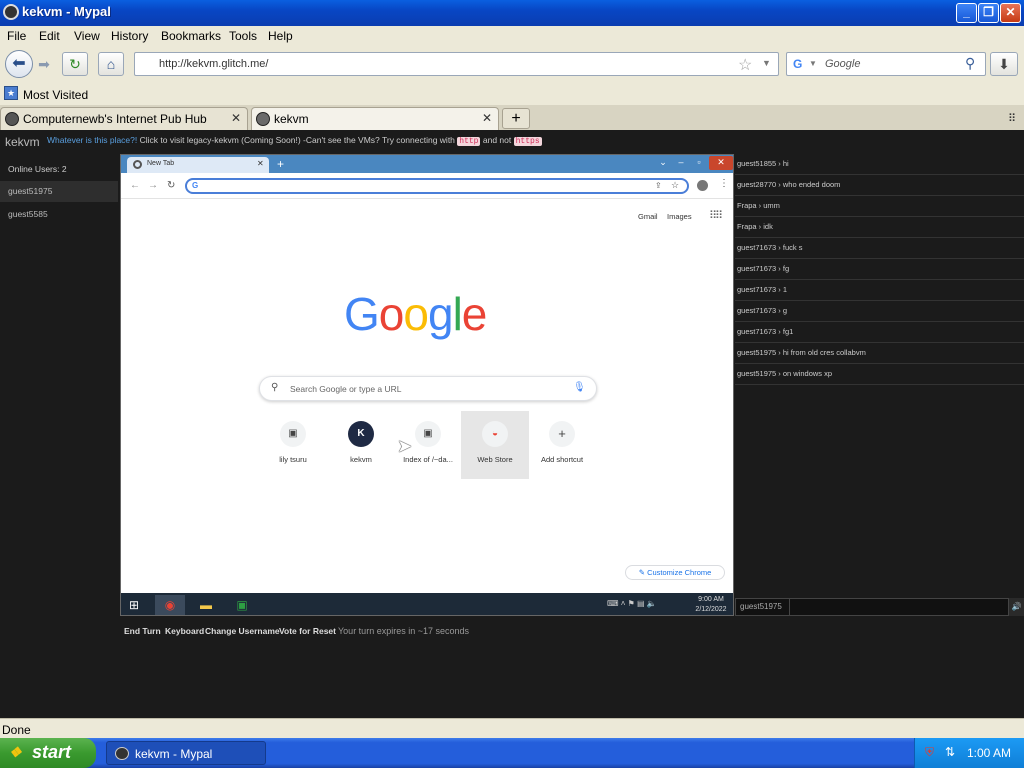 The image size is (1024, 768). What do you see at coordinates (242, 631) in the screenshot?
I see `change-username-button: Change Username` at bounding box center [242, 631].